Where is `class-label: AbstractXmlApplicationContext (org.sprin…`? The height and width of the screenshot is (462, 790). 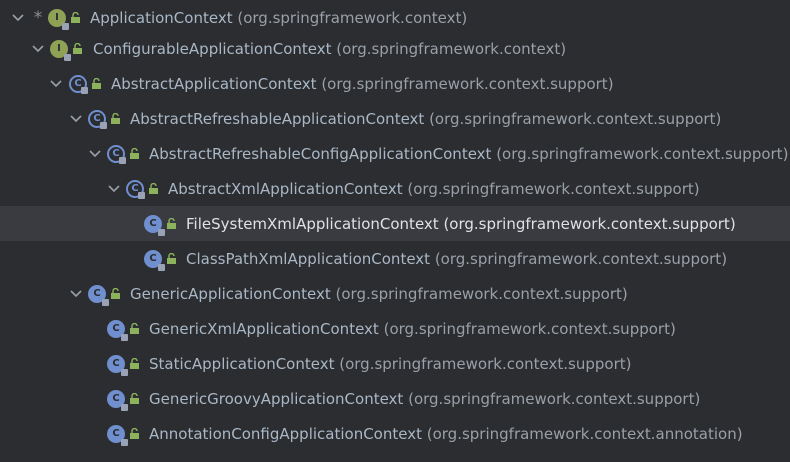 class-label: AbstractXmlApplicationContext (org.sprin… is located at coordinates (434, 189).